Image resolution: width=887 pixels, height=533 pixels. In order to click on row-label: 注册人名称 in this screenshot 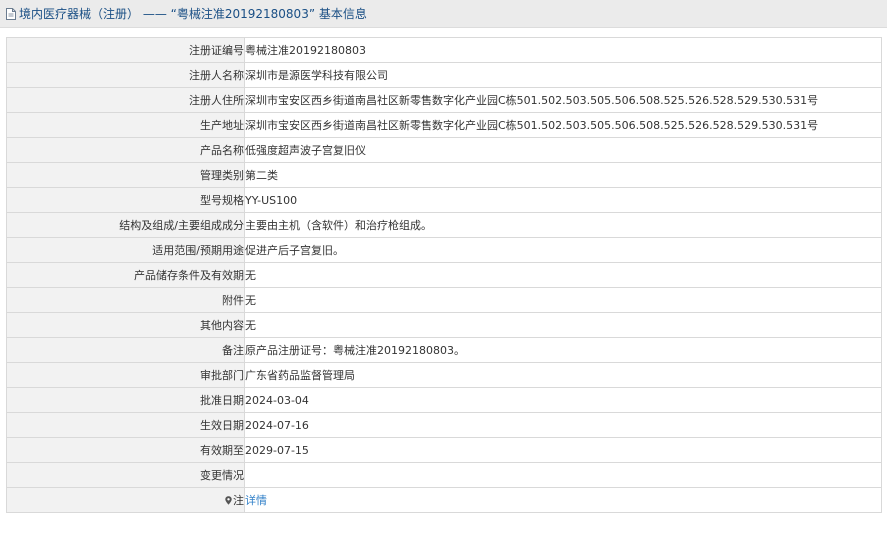, I will do `click(125, 75)`.